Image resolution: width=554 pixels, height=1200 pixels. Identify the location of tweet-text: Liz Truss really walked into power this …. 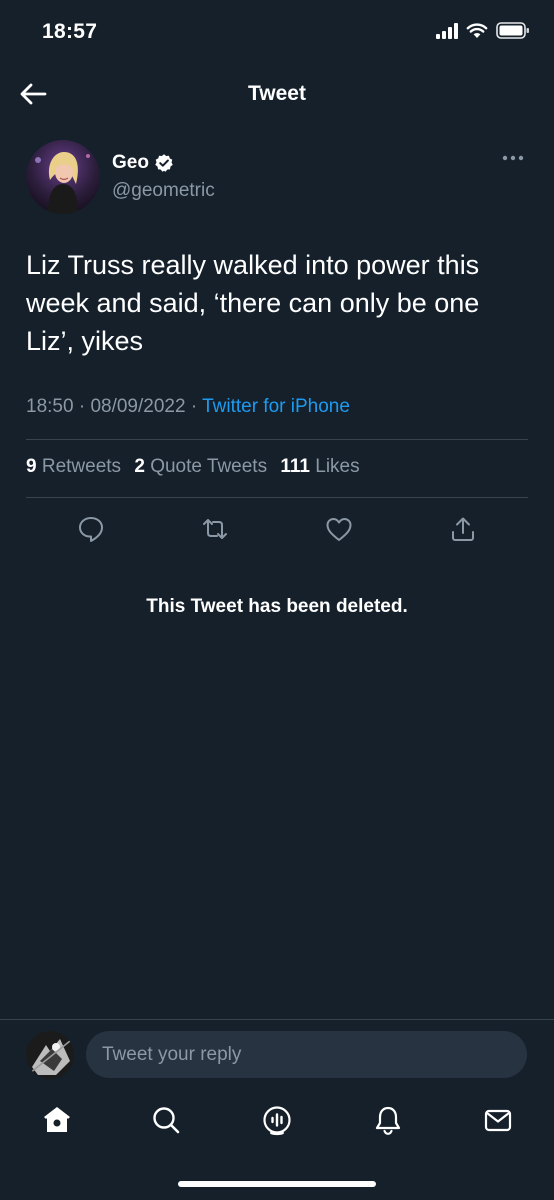
(253, 303).